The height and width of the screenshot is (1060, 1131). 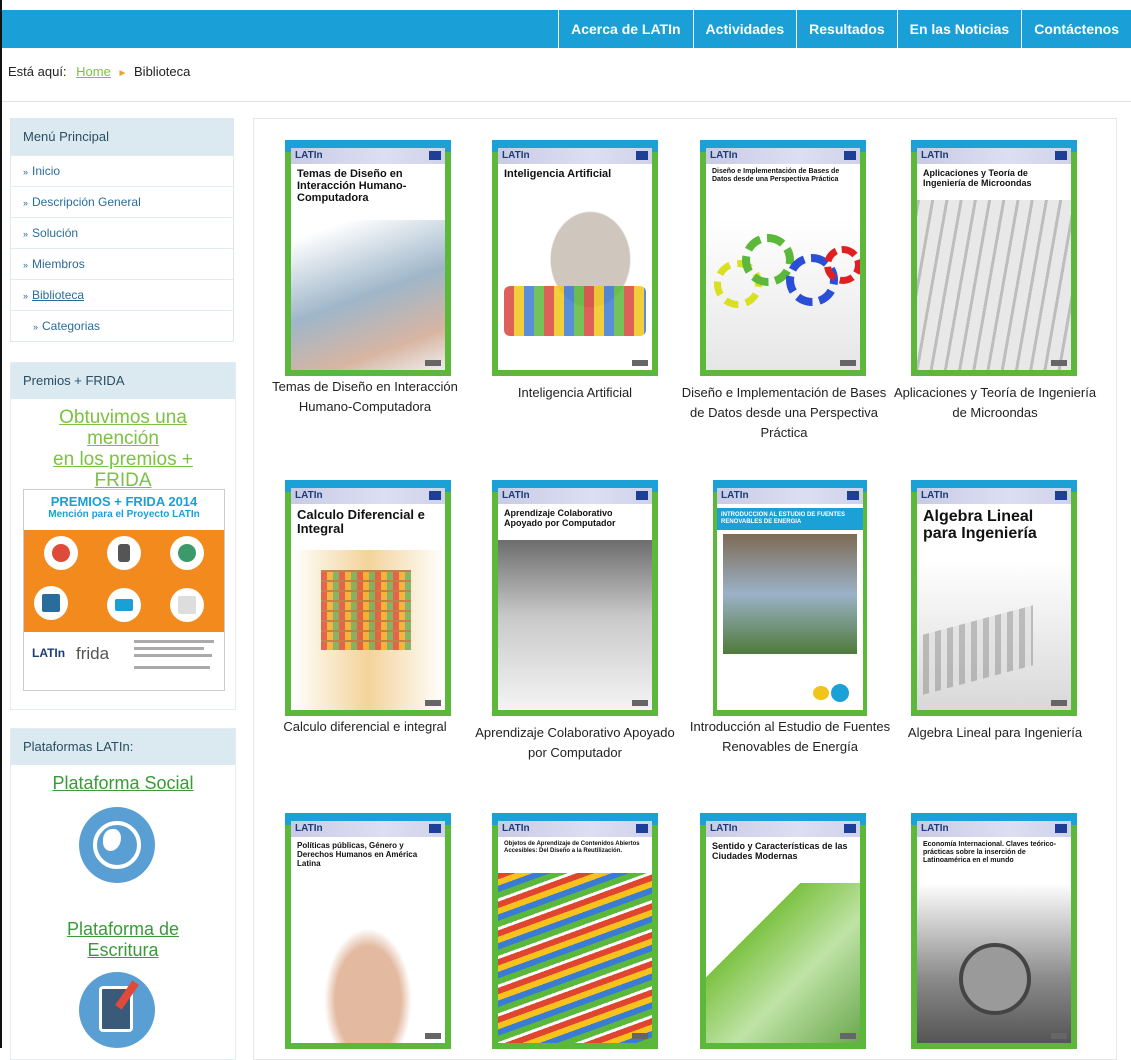 I want to click on book-caption: Calculo diferencial e integral, so click(x=365, y=727).